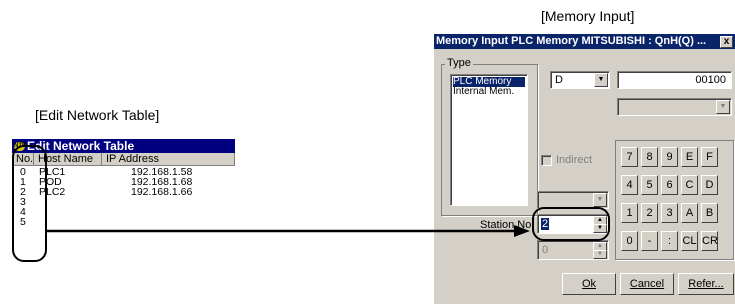 The width and height of the screenshot is (735, 304). Describe the element at coordinates (288, 231) in the screenshot. I see `callout-arrow` at that location.